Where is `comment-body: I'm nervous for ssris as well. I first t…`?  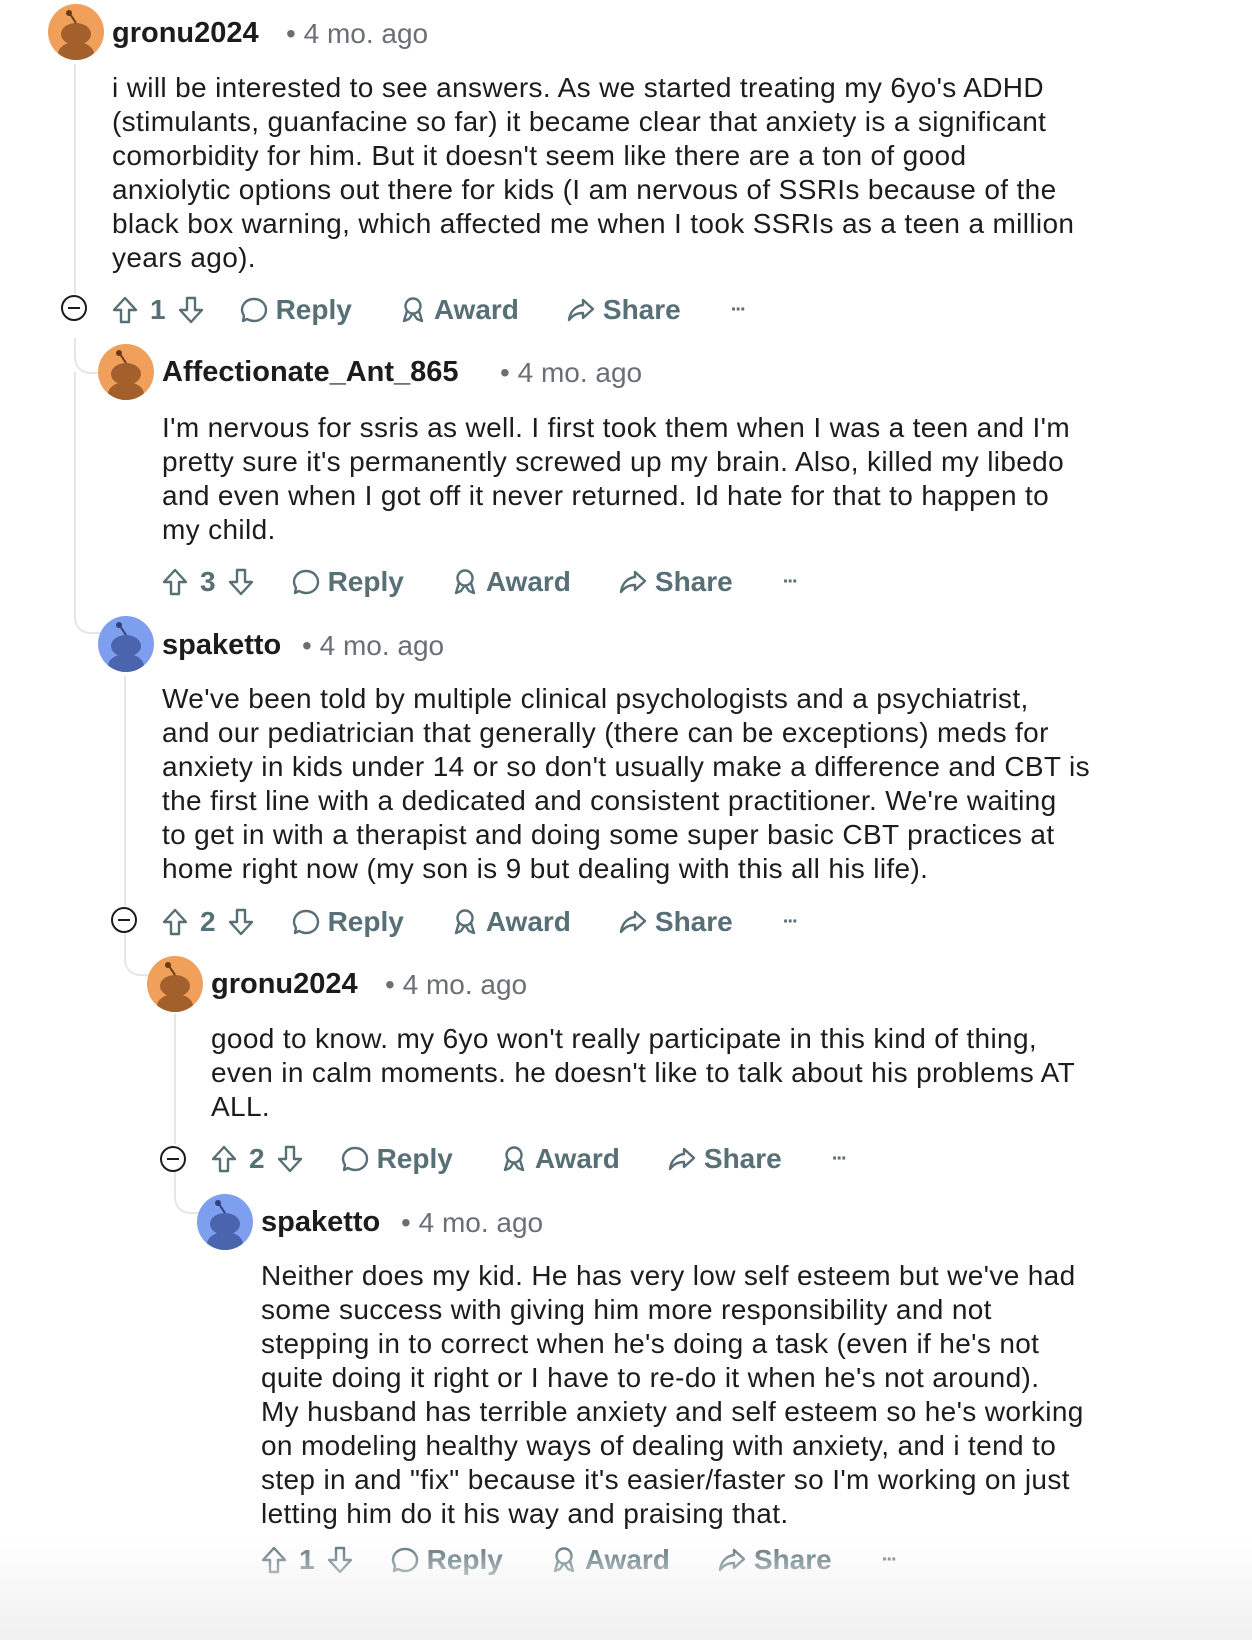
comment-body: I'm nervous for ssris as well. I first t… is located at coordinates (616, 478).